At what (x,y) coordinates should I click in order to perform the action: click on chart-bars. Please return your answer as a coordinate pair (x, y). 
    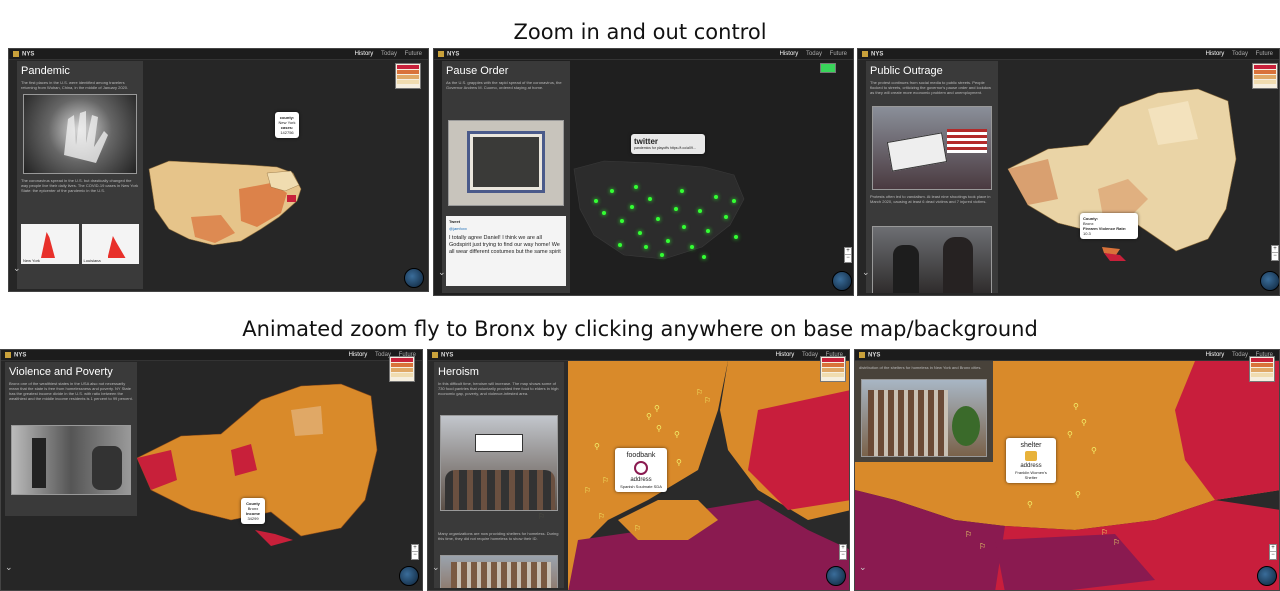
    Looking at the image, I should click on (116, 247).